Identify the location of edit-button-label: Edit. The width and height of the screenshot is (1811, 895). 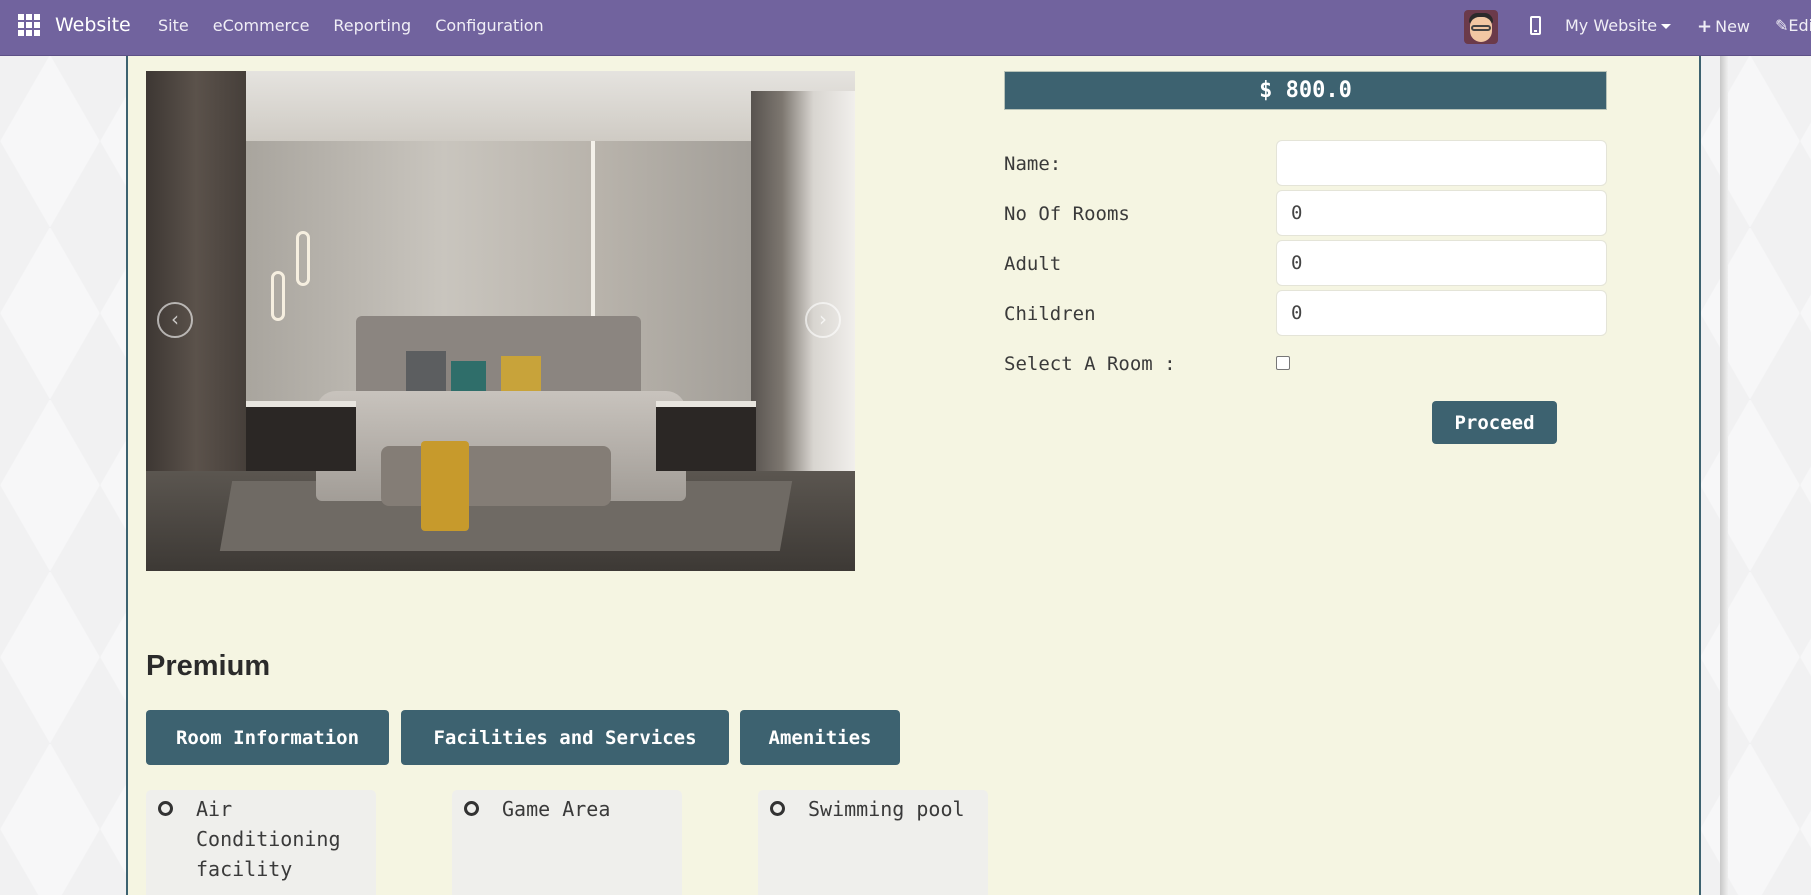
(1799, 25).